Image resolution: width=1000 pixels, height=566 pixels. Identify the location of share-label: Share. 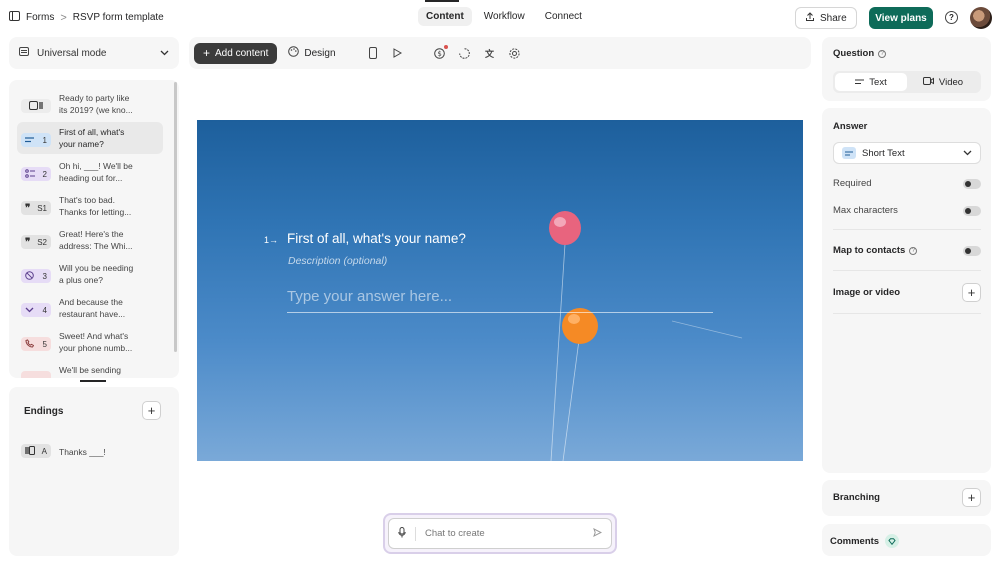
(833, 18).